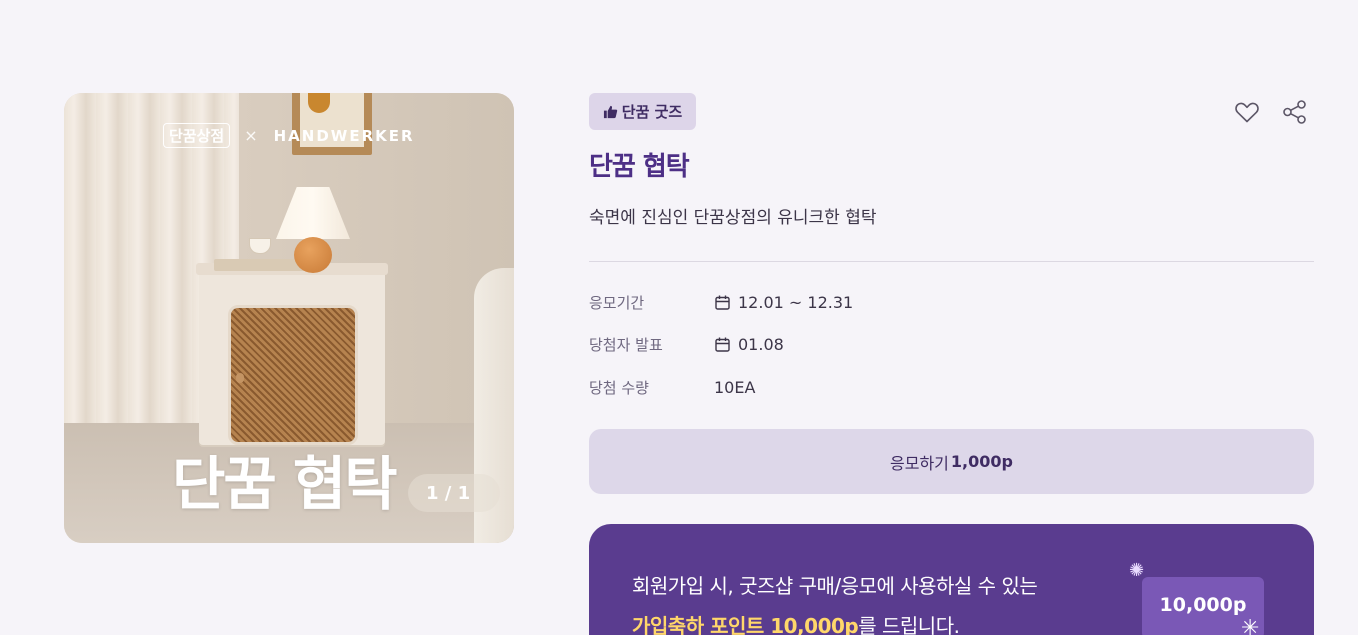  I want to click on info-value-text: 01.08, so click(761, 344).